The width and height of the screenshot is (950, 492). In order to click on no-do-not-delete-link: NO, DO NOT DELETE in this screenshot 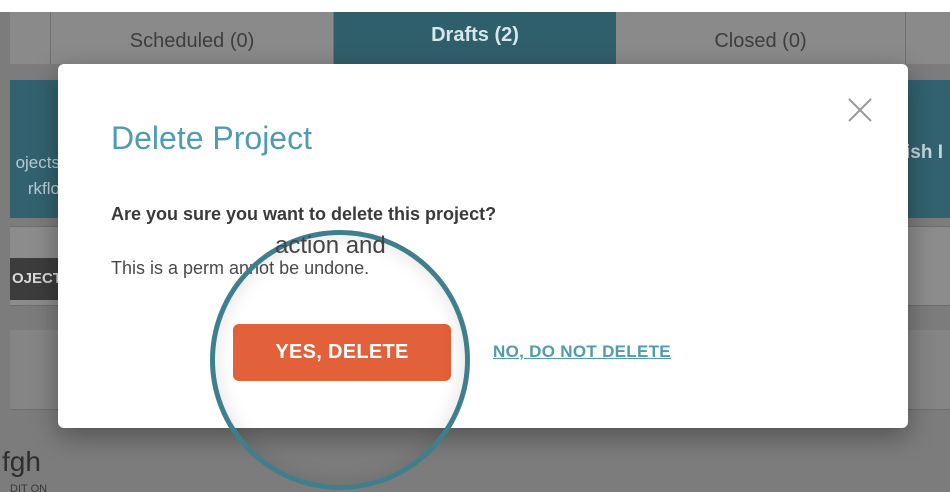, I will do `click(582, 352)`.